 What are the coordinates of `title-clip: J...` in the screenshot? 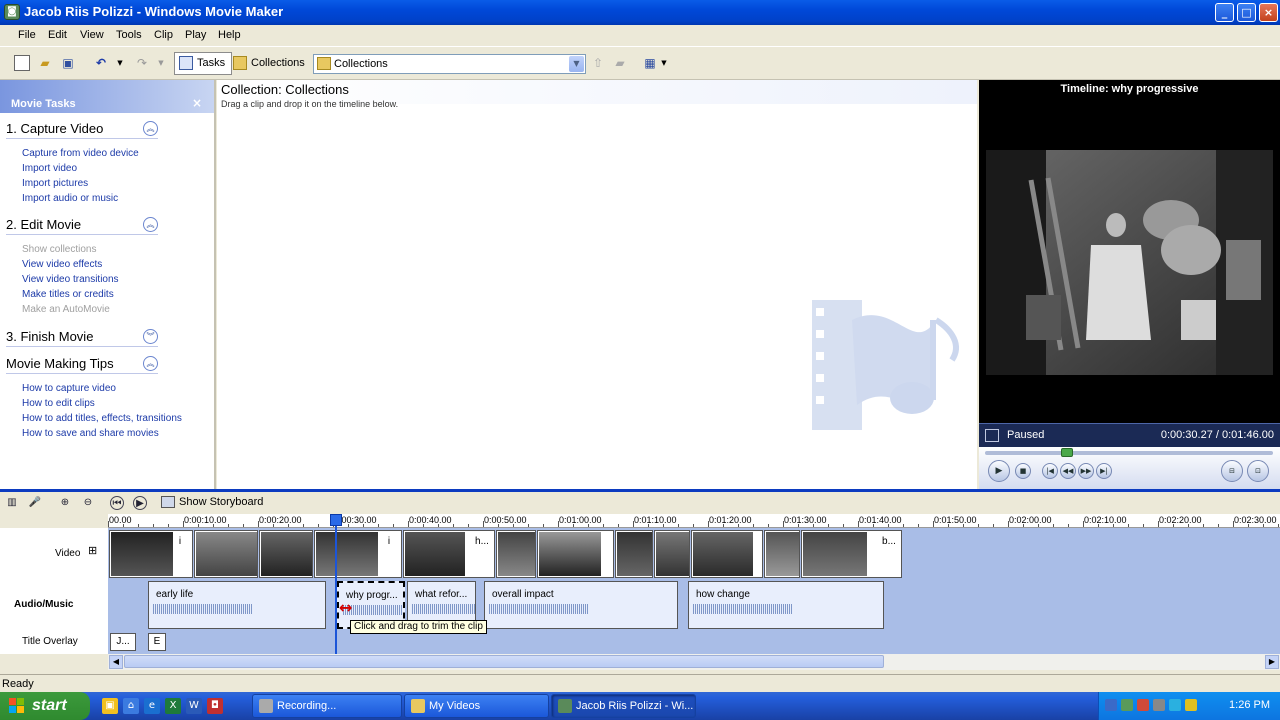 It's located at (123, 642).